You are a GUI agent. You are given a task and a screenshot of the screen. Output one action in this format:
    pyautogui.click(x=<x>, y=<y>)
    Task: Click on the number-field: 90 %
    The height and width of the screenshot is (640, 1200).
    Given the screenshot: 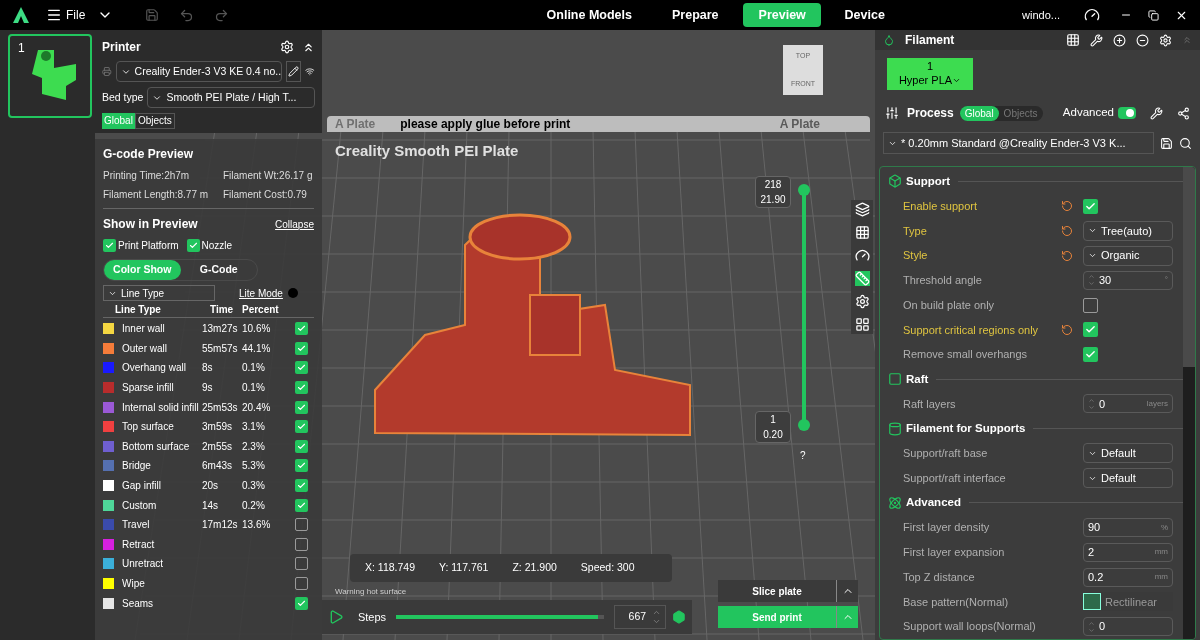 What is the action you would take?
    pyautogui.click(x=1128, y=528)
    